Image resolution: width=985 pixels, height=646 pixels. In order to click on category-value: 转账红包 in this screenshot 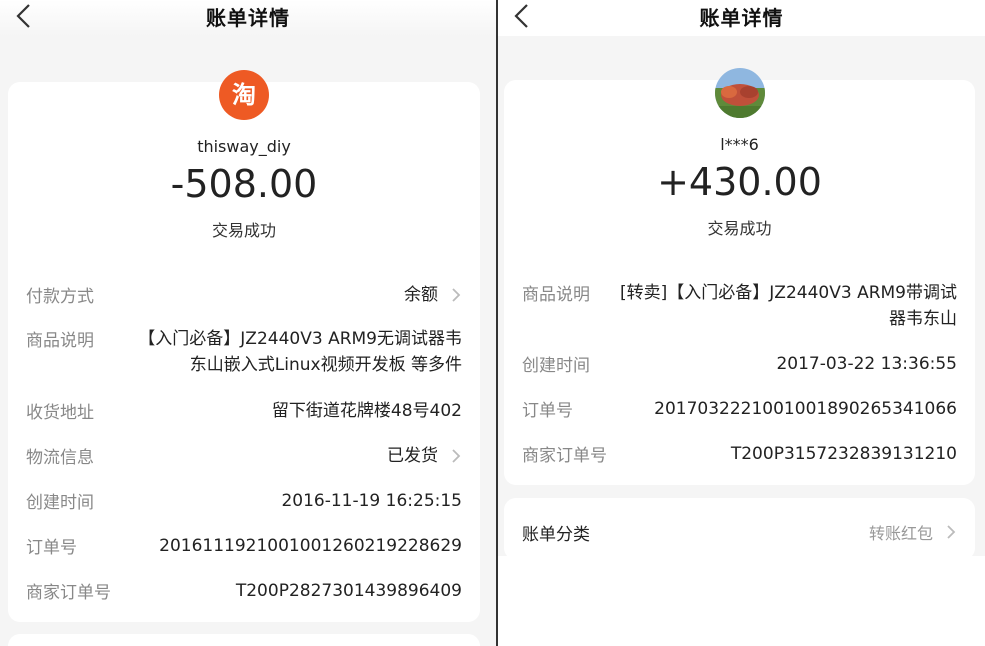, I will do `click(900, 533)`.